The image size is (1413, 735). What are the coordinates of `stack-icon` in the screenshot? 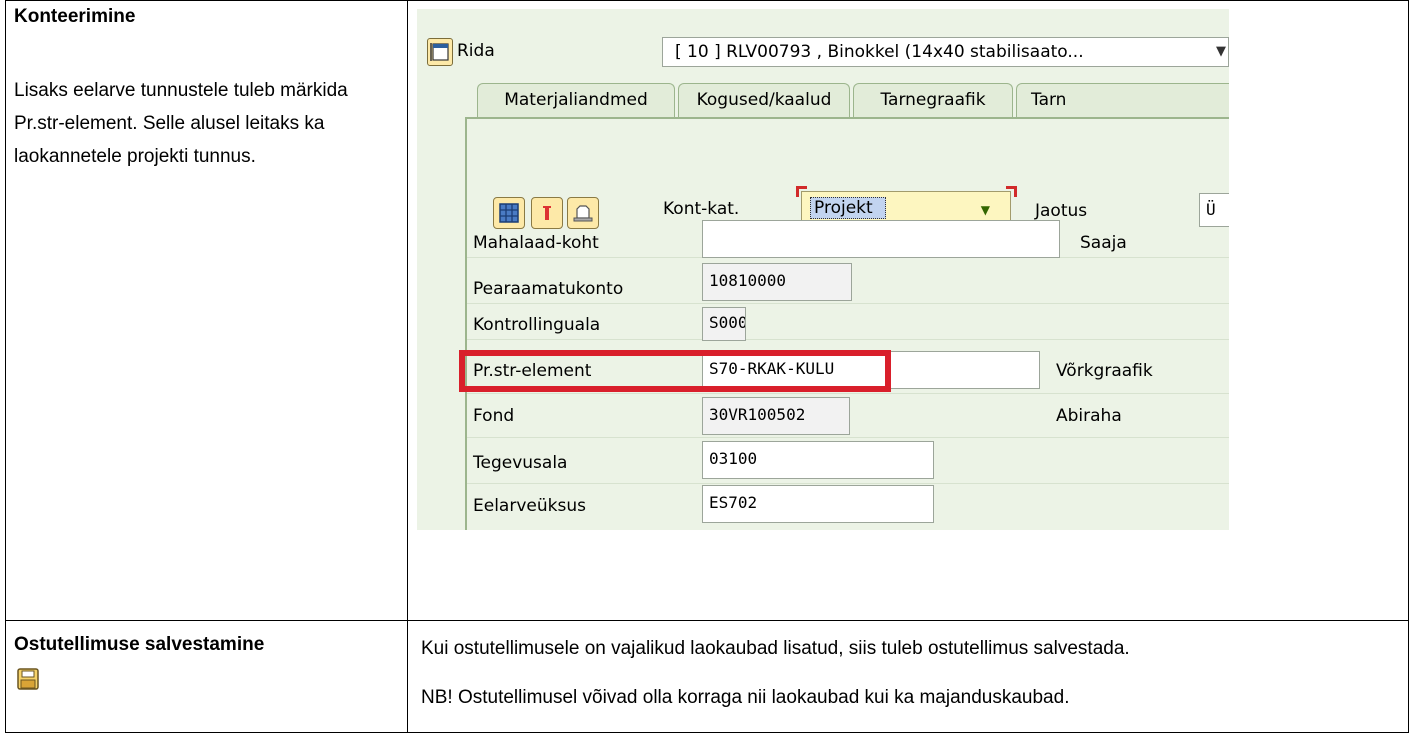 It's located at (583, 213).